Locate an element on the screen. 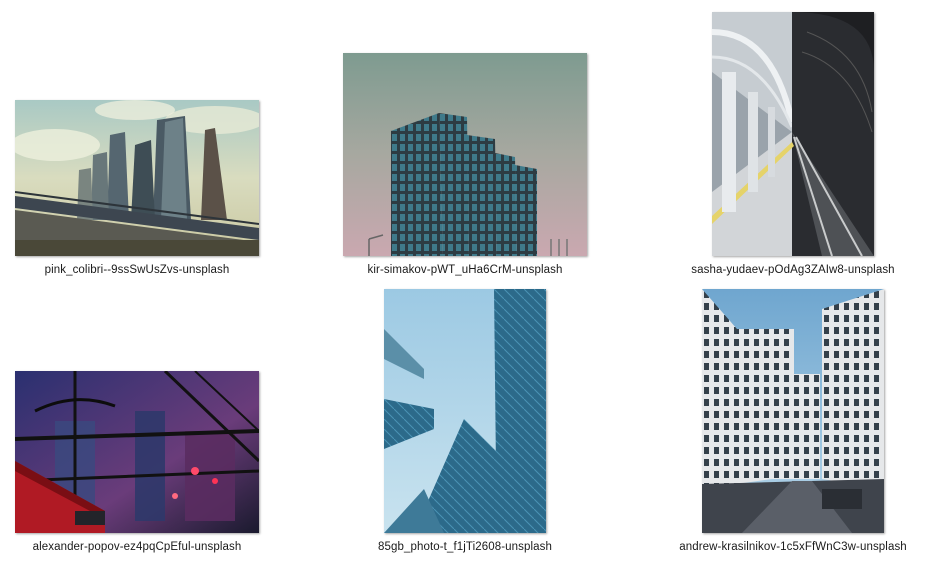 This screenshot has width=929, height=569. file-item: andrew-krasilnikov-1c5xFfWnC3w-unsplash is located at coordinates (786, 422).